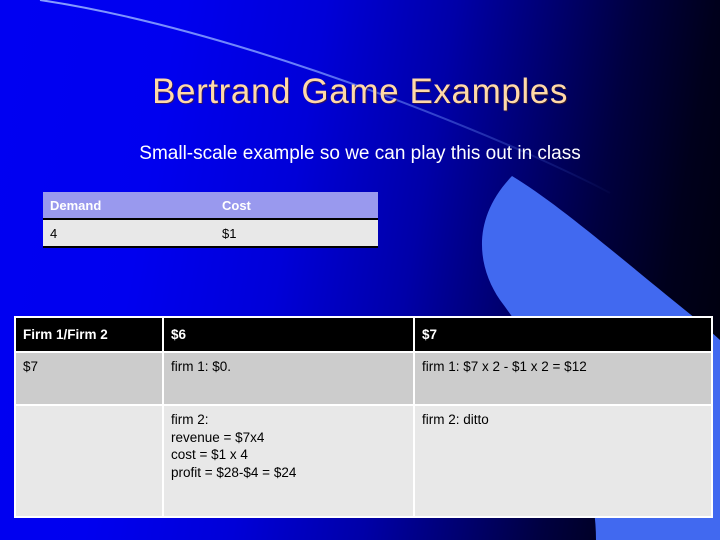 The image size is (720, 540). Describe the element at coordinates (563, 334) in the screenshot. I see `payoff-header-price-7: $7` at that location.